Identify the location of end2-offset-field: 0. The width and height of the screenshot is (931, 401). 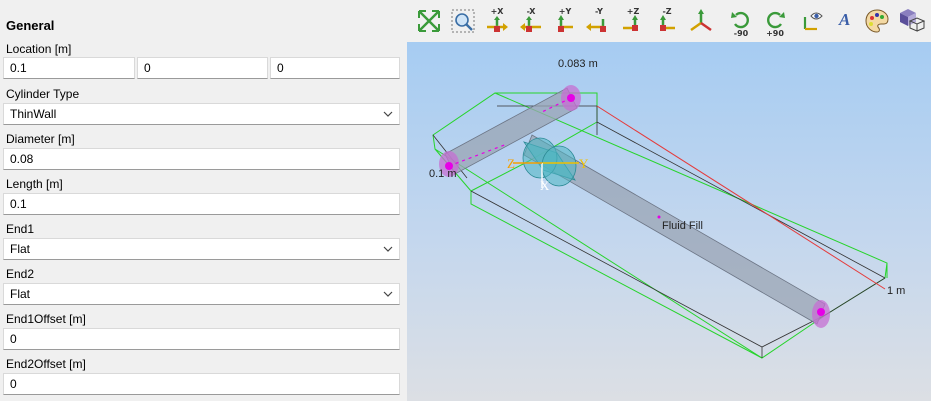
(201, 384).